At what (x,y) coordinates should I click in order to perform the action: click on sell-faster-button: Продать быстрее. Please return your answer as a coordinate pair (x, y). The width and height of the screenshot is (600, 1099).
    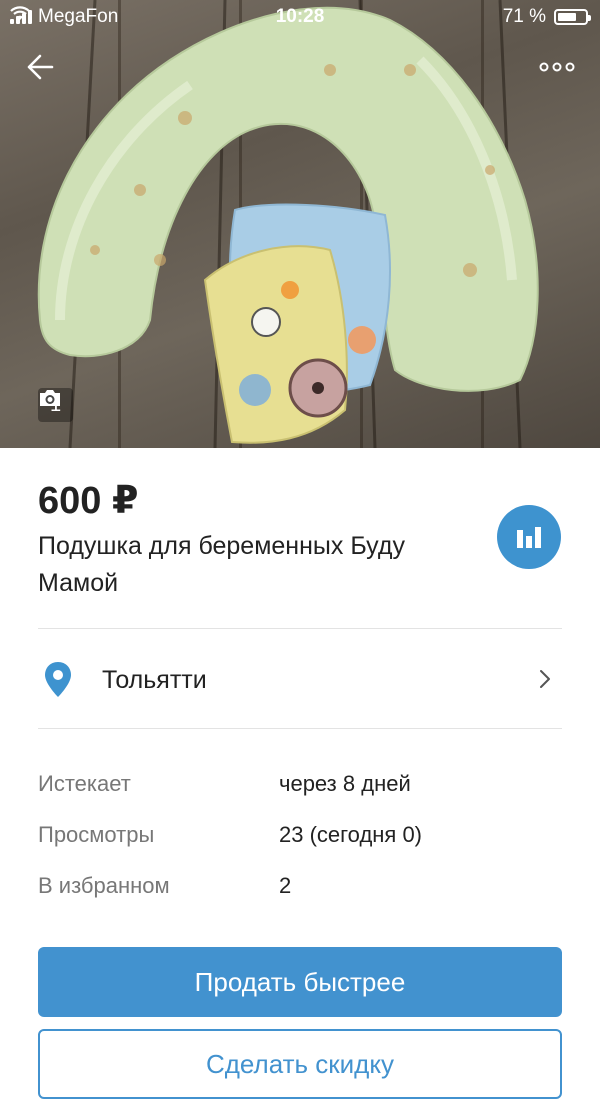
    Looking at the image, I should click on (300, 982).